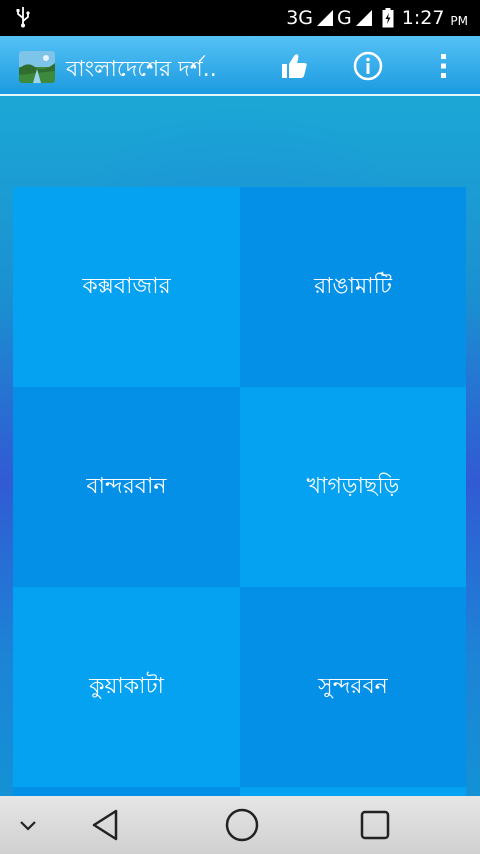 The image size is (480, 854). I want to click on tile-rangamati: রাঙামাটি, so click(353, 287).